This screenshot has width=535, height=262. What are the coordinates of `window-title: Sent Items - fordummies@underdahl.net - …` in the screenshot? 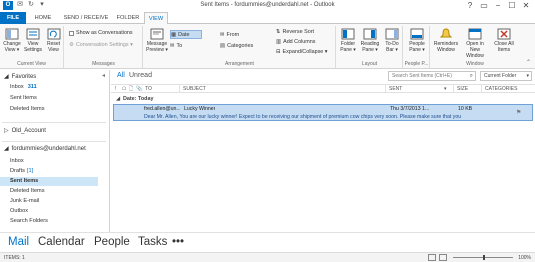 It's located at (267, 5).